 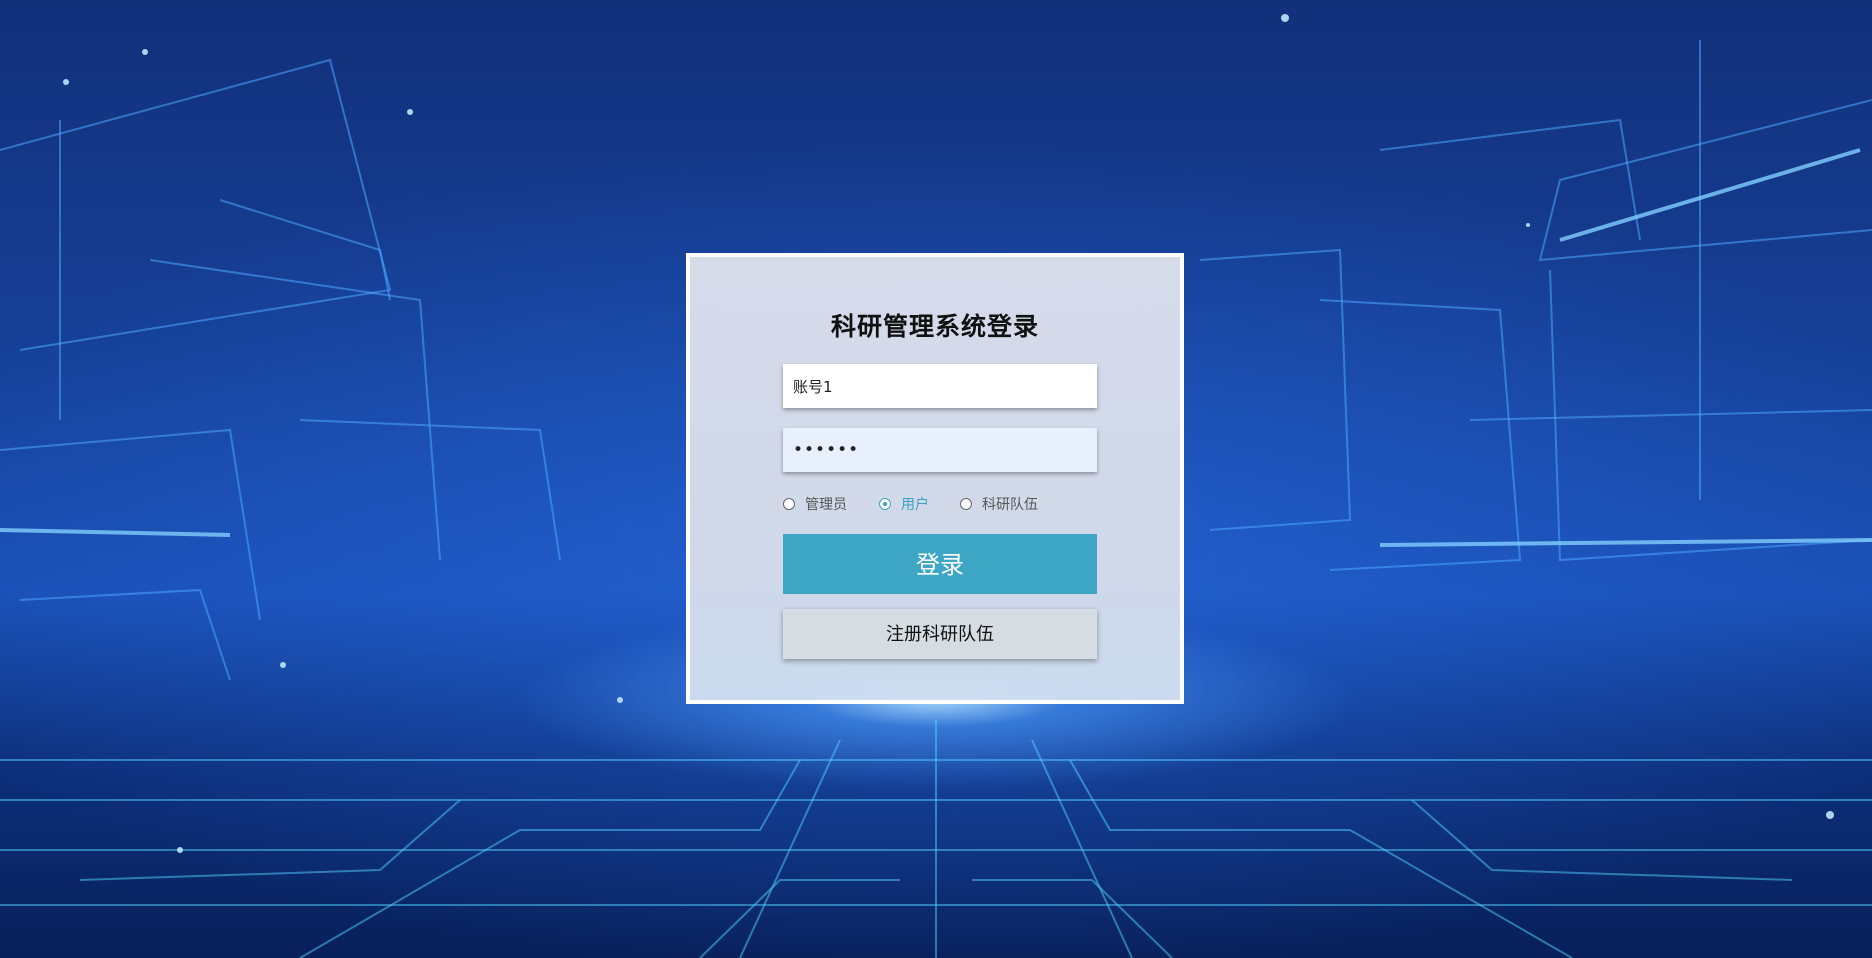 I want to click on register-team-button: 注册科研队伍, so click(x=940, y=634).